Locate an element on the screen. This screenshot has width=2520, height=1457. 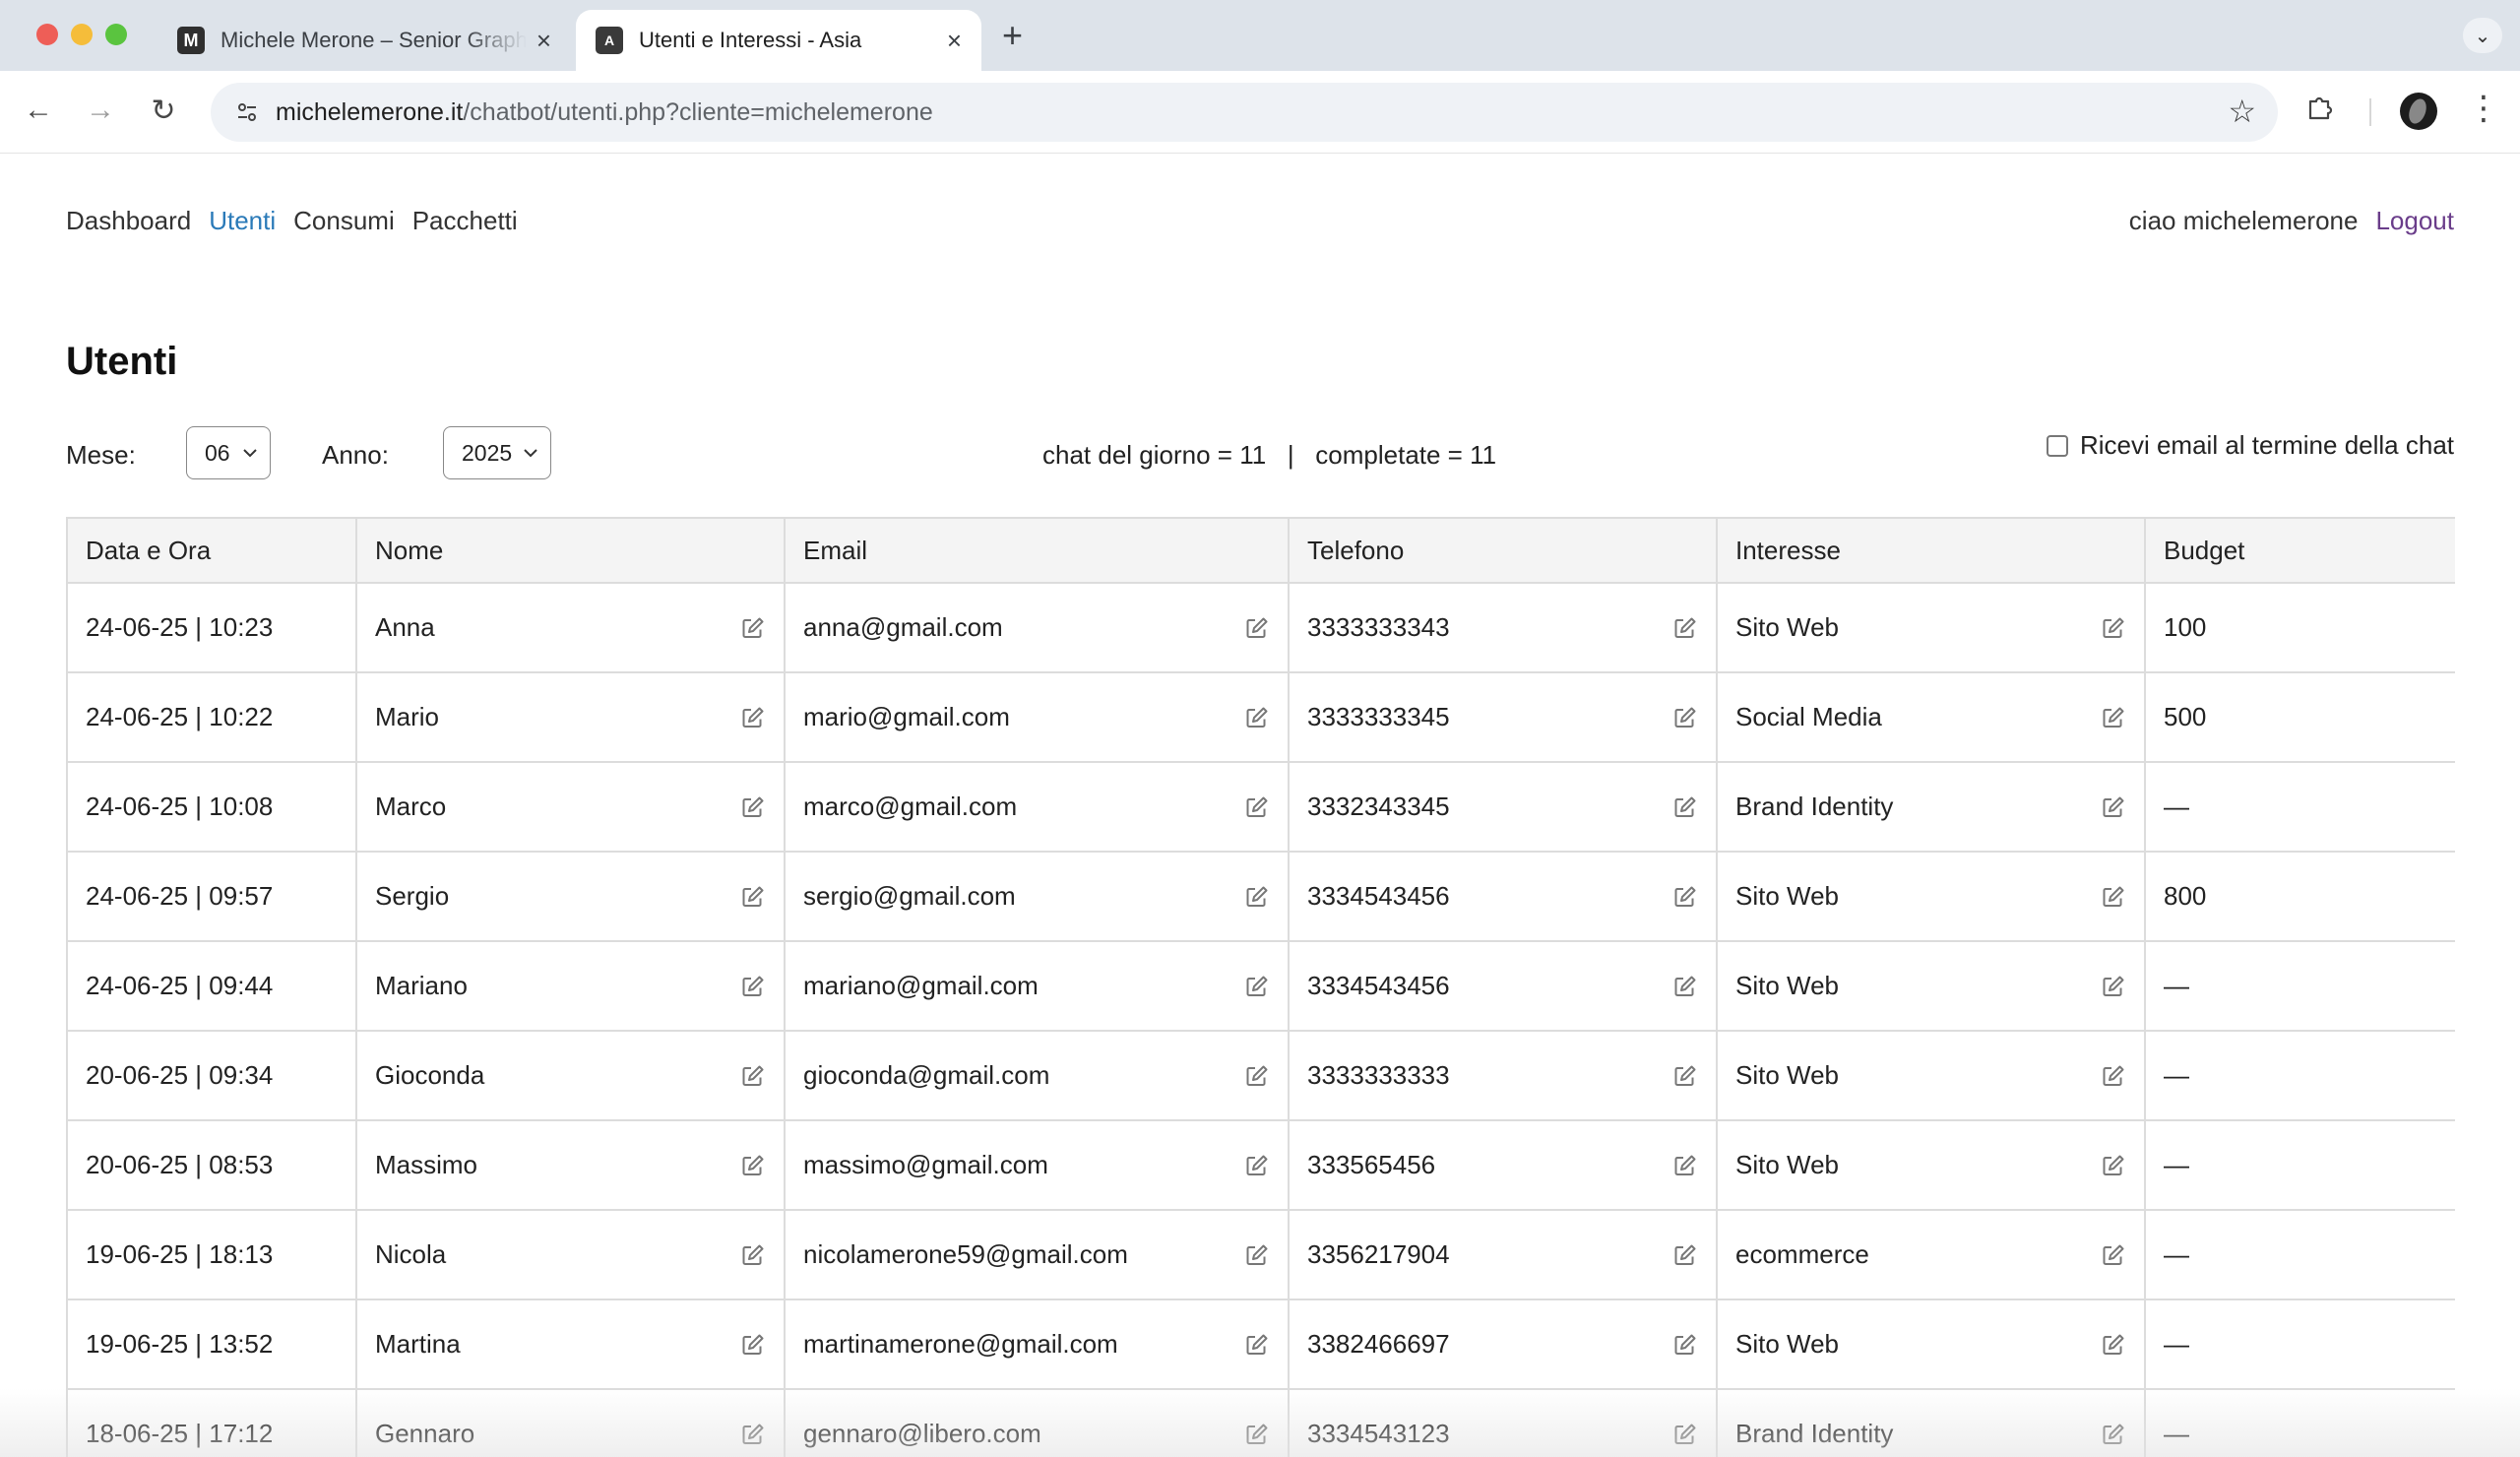
email-option: Ricevi email al termine della chat is located at coordinates (2250, 445).